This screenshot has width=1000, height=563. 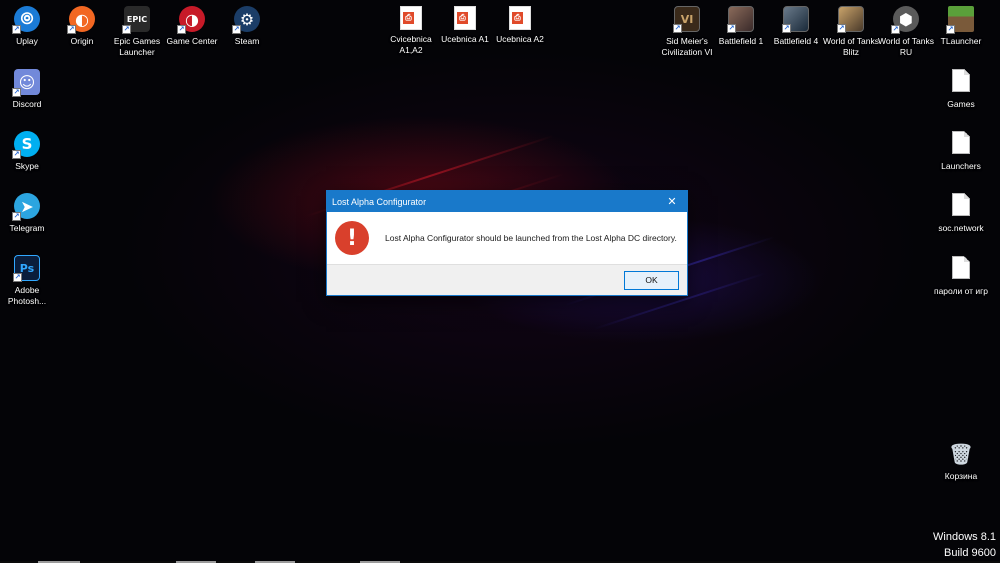 What do you see at coordinates (905, 20) in the screenshot?
I see `wot-ru-icon: ⬢ ↗` at bounding box center [905, 20].